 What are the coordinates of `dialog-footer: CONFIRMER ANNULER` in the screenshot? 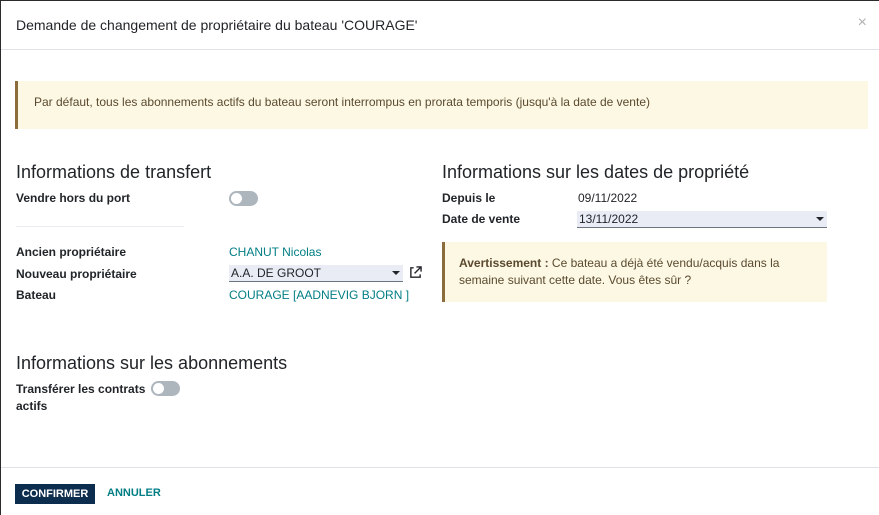 It's located at (440, 491).